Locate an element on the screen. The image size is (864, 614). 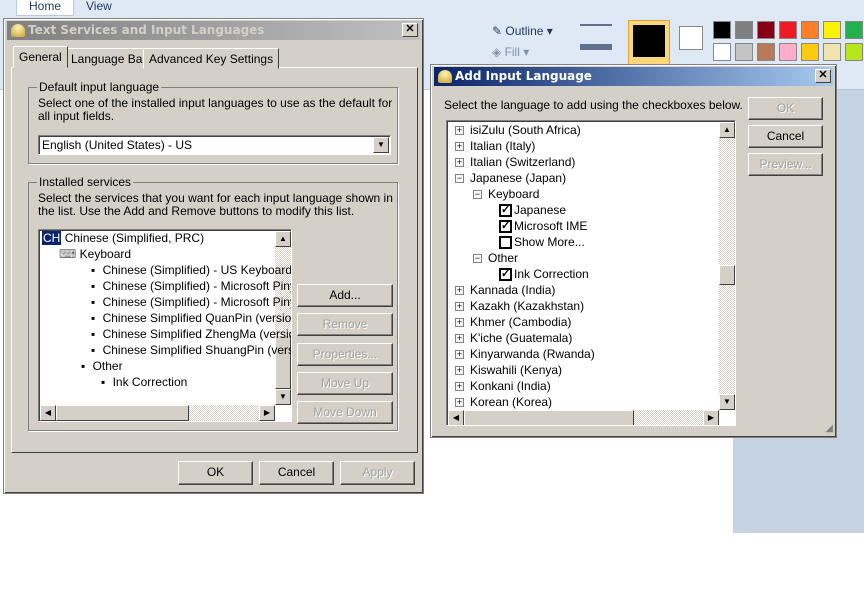
remove-button: Remove is located at coordinates (345, 324).